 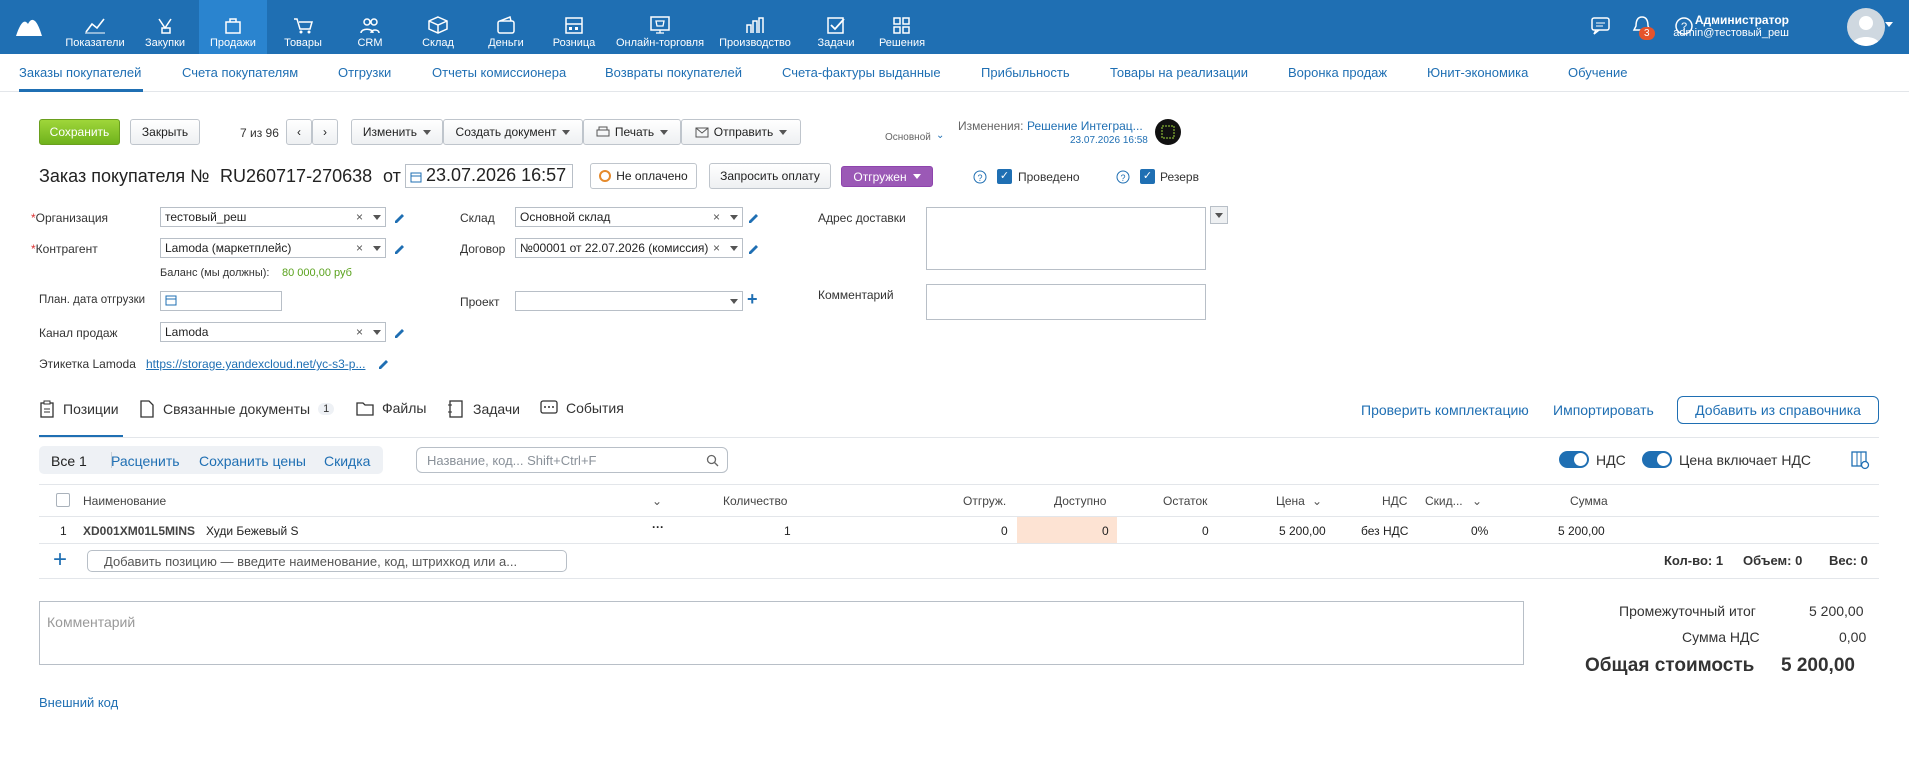 What do you see at coordinates (499, 72) in the screenshot?
I see `subnav-commission-reports: Отчеты комиссионера` at bounding box center [499, 72].